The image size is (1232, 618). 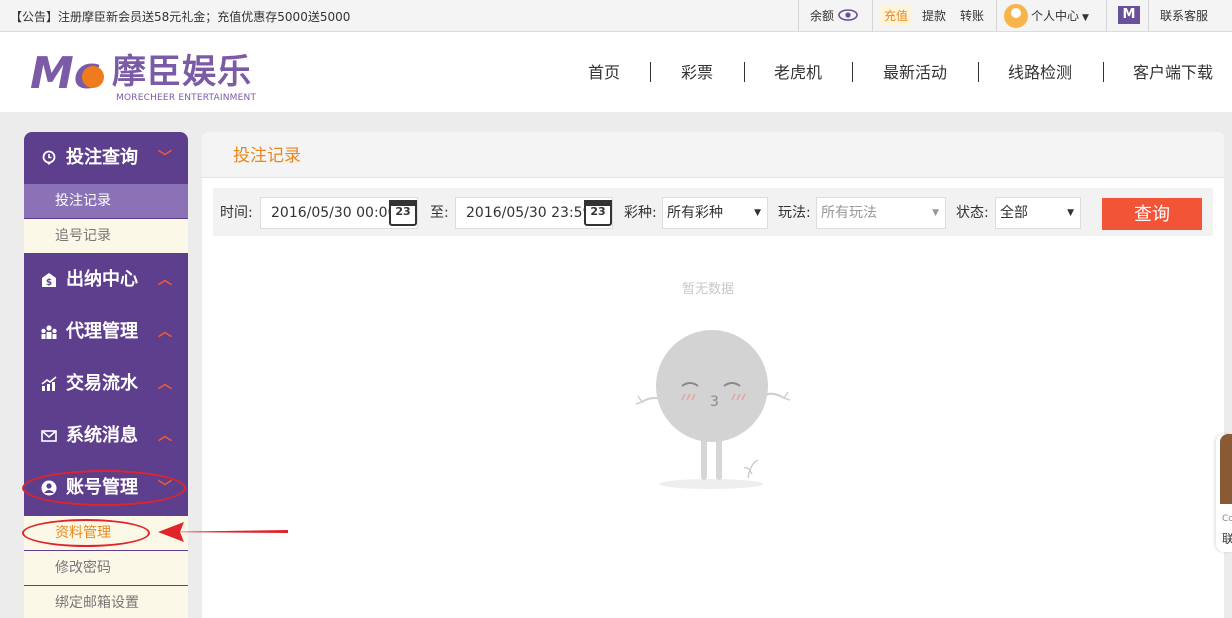 I want to click on status-select: 全部 ▼, so click(x=1038, y=213).